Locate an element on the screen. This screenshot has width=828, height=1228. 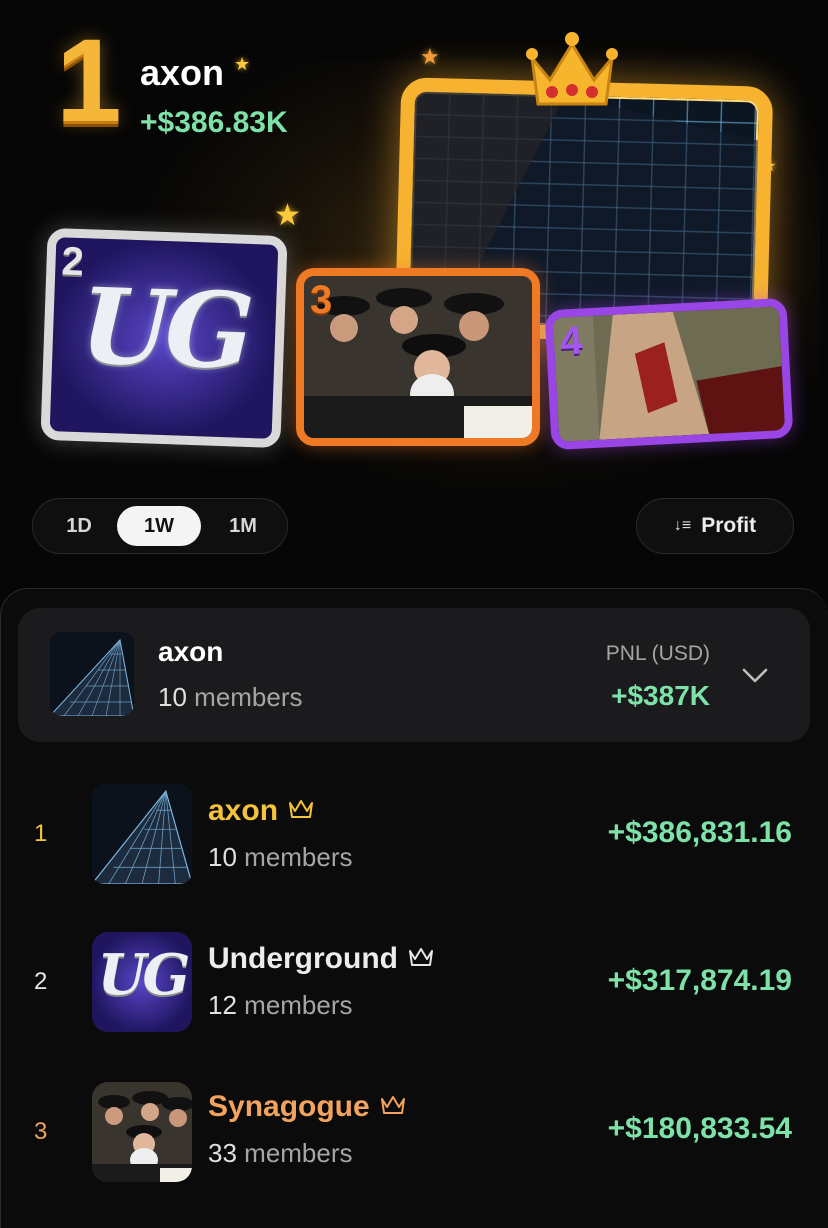
row-group-name: Underground is located at coordinates (321, 959).